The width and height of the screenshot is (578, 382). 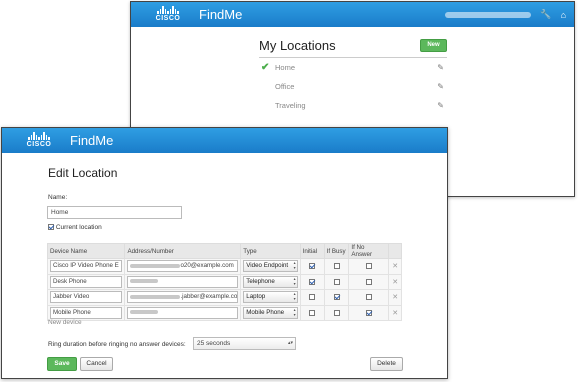 I want to click on device-type-select: Mobile Phone, so click(x=270, y=312).